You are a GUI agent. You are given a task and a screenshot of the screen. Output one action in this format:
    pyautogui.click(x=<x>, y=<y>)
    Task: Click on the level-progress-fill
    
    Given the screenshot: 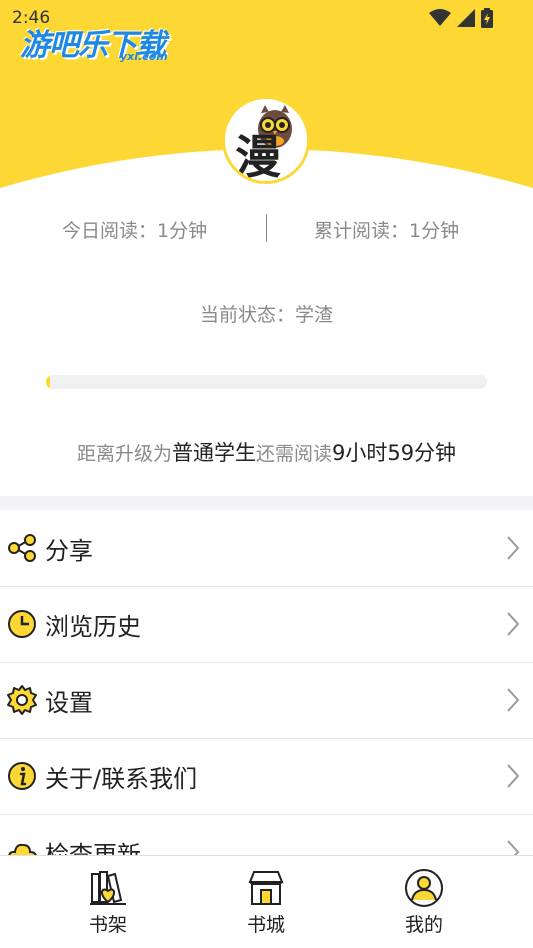 What is the action you would take?
    pyautogui.click(x=48, y=382)
    